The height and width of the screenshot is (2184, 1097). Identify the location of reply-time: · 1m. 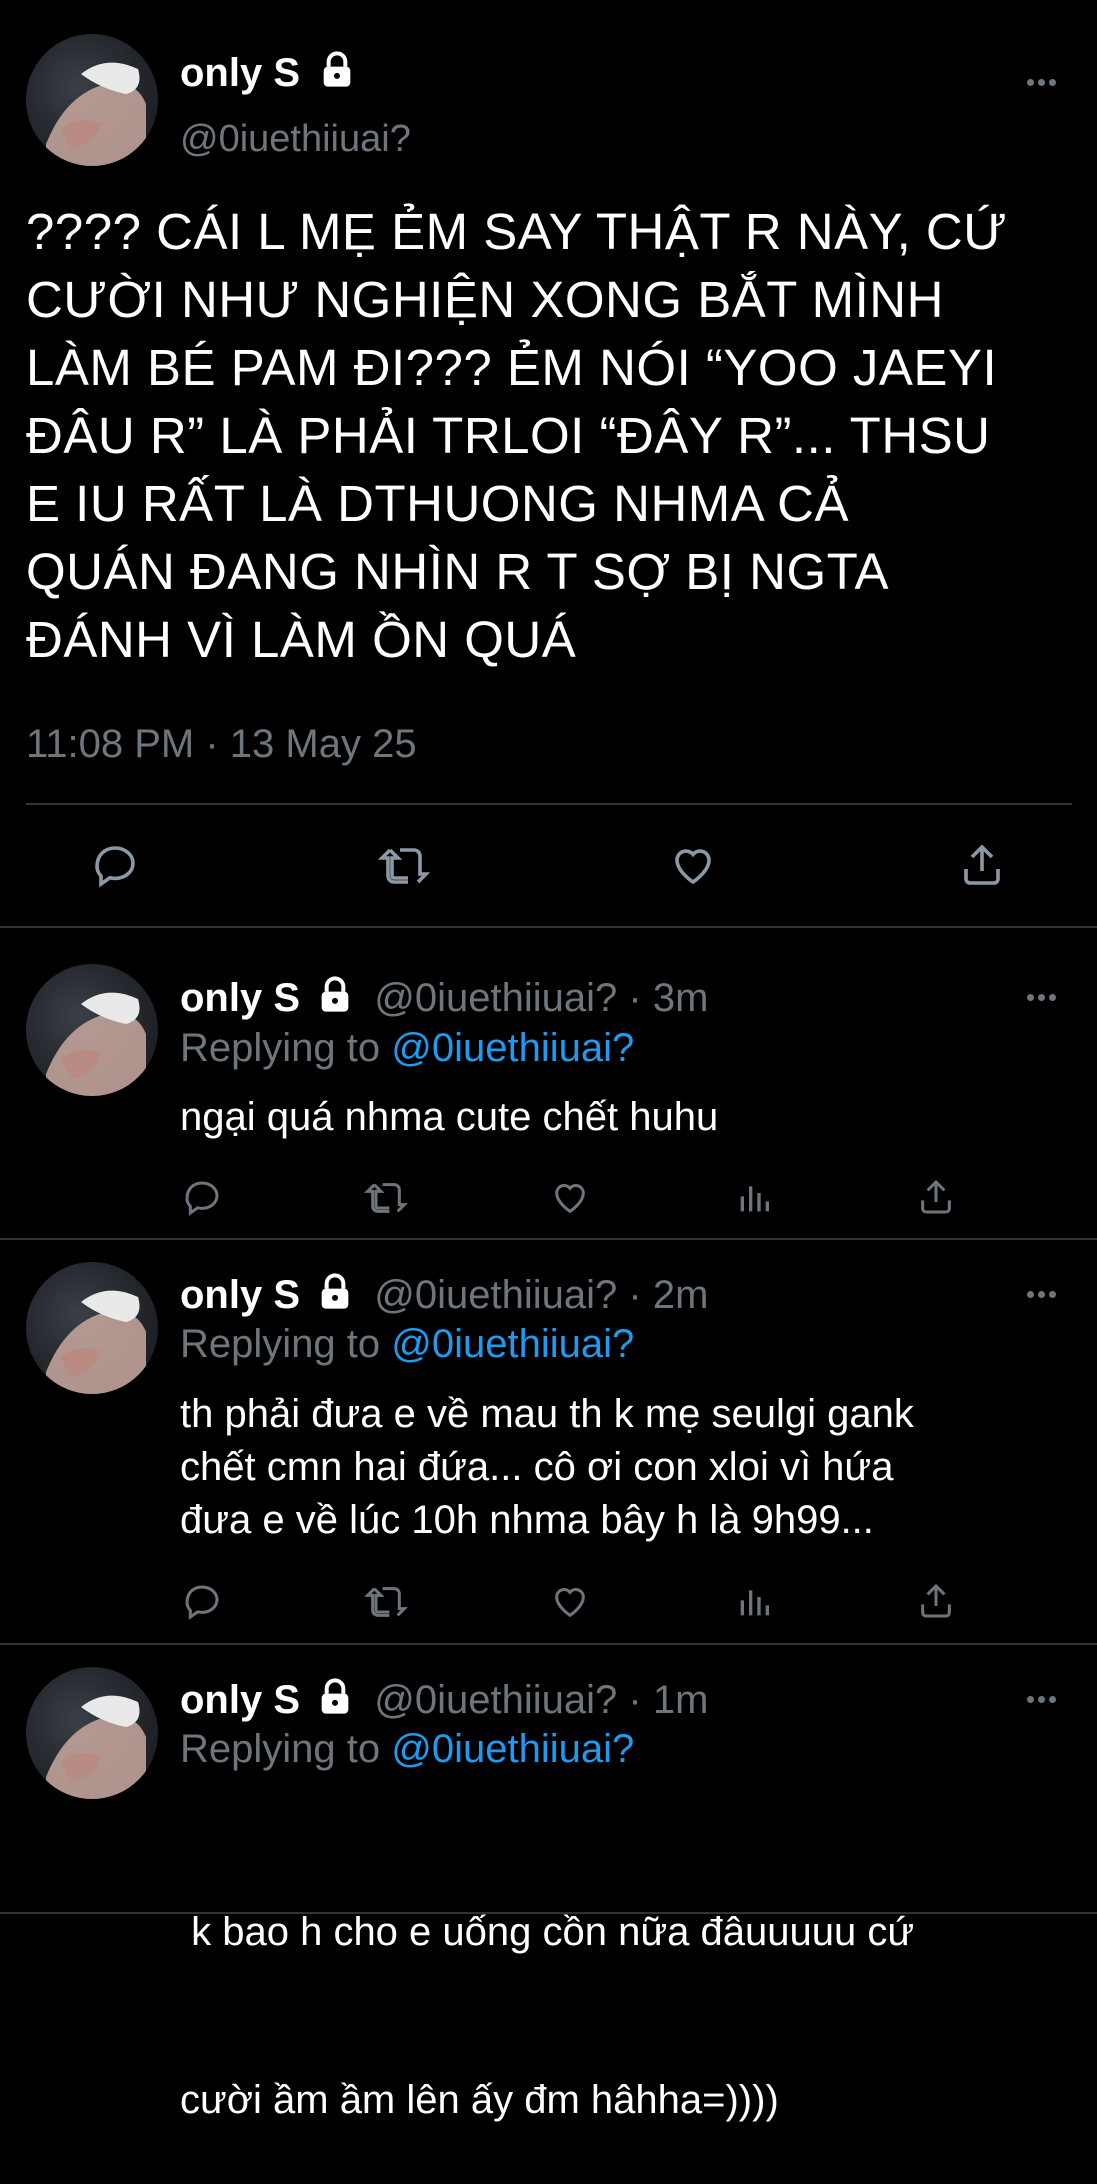
(668, 1700).